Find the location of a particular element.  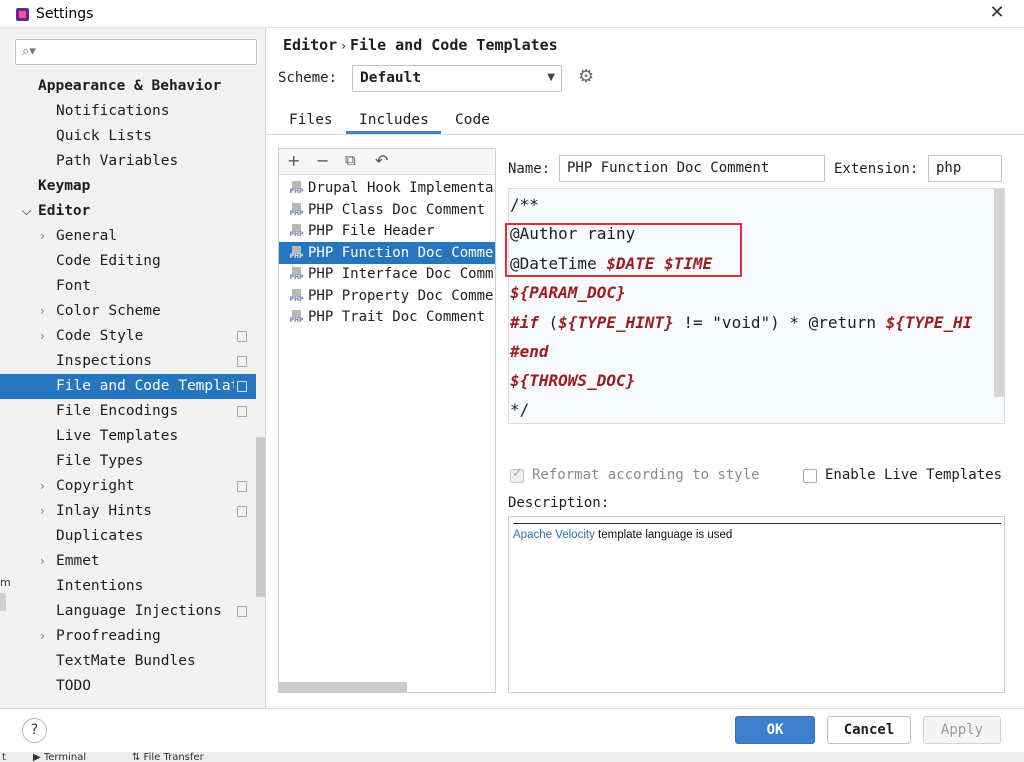

sidebar-item: Font is located at coordinates (128, 286).